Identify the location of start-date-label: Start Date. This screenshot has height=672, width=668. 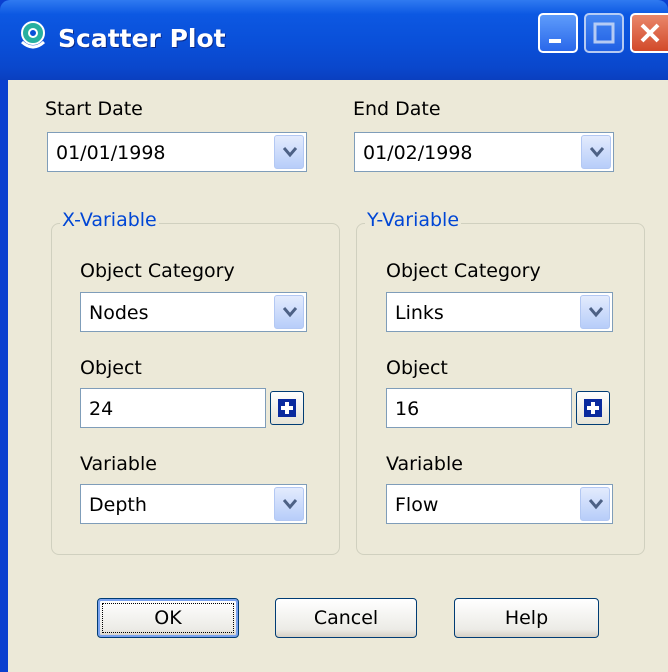
(94, 109).